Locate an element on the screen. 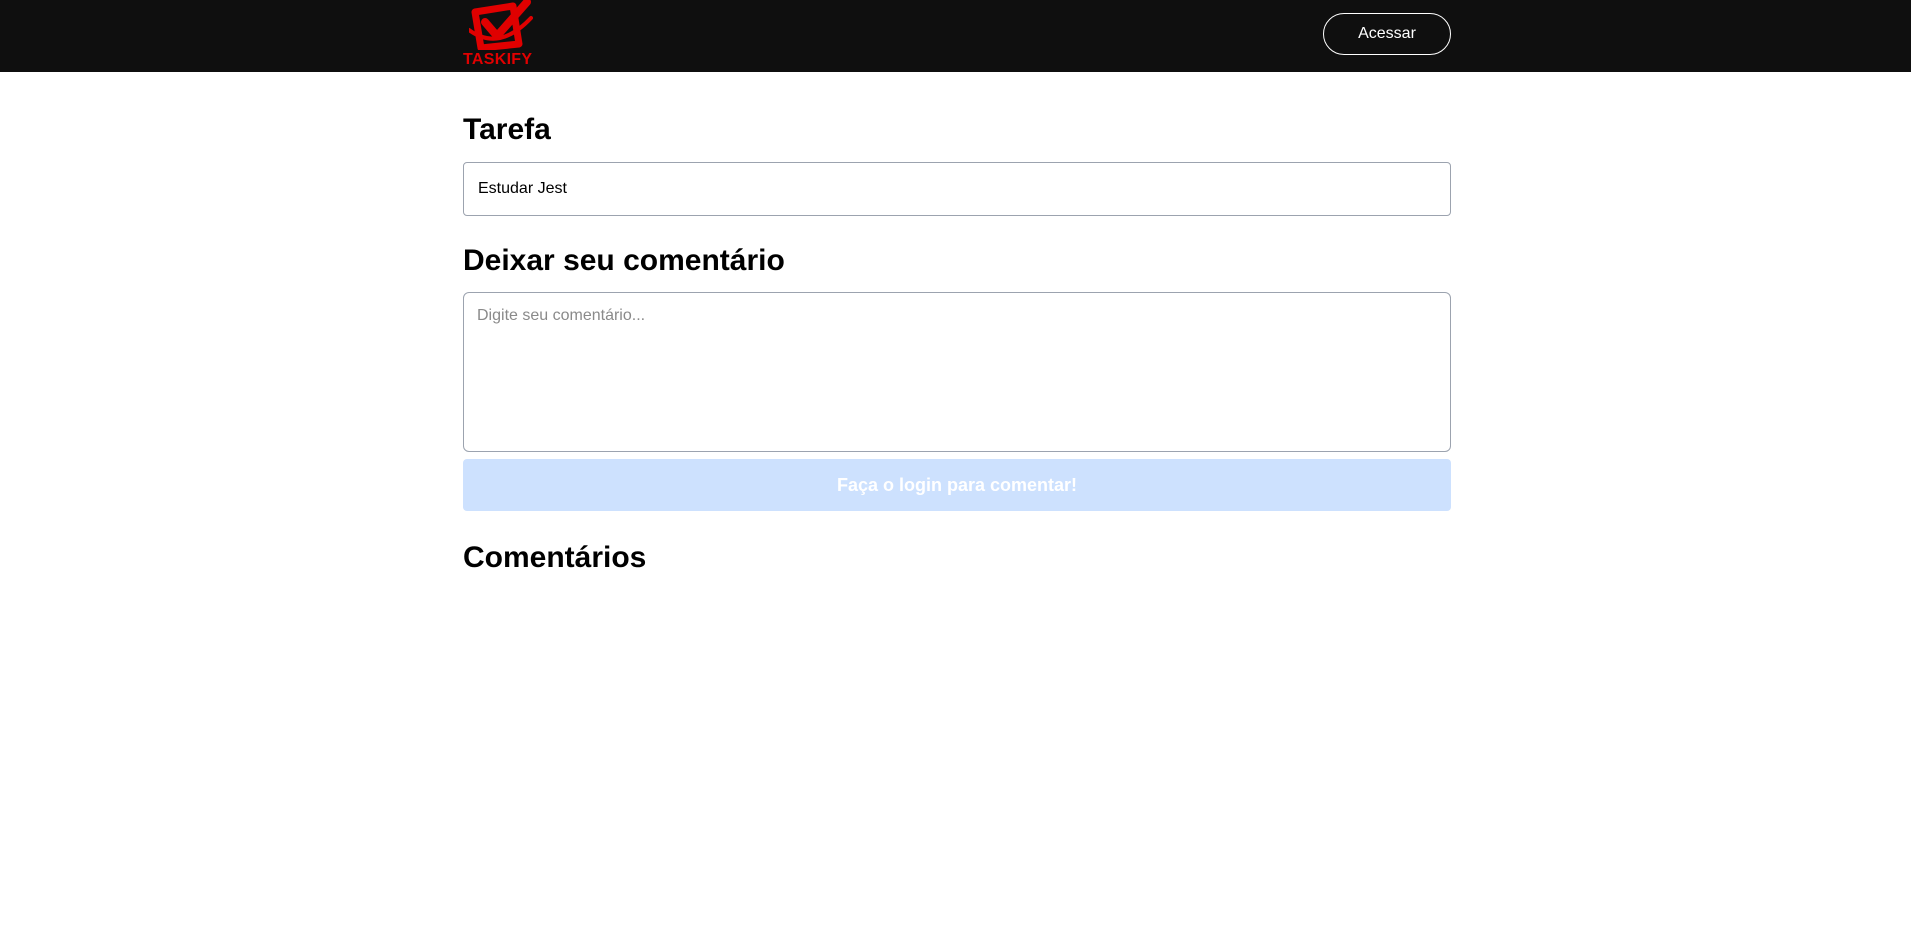 The width and height of the screenshot is (1911, 933). top-header: TASKIFY Acessar is located at coordinates (955, 36).